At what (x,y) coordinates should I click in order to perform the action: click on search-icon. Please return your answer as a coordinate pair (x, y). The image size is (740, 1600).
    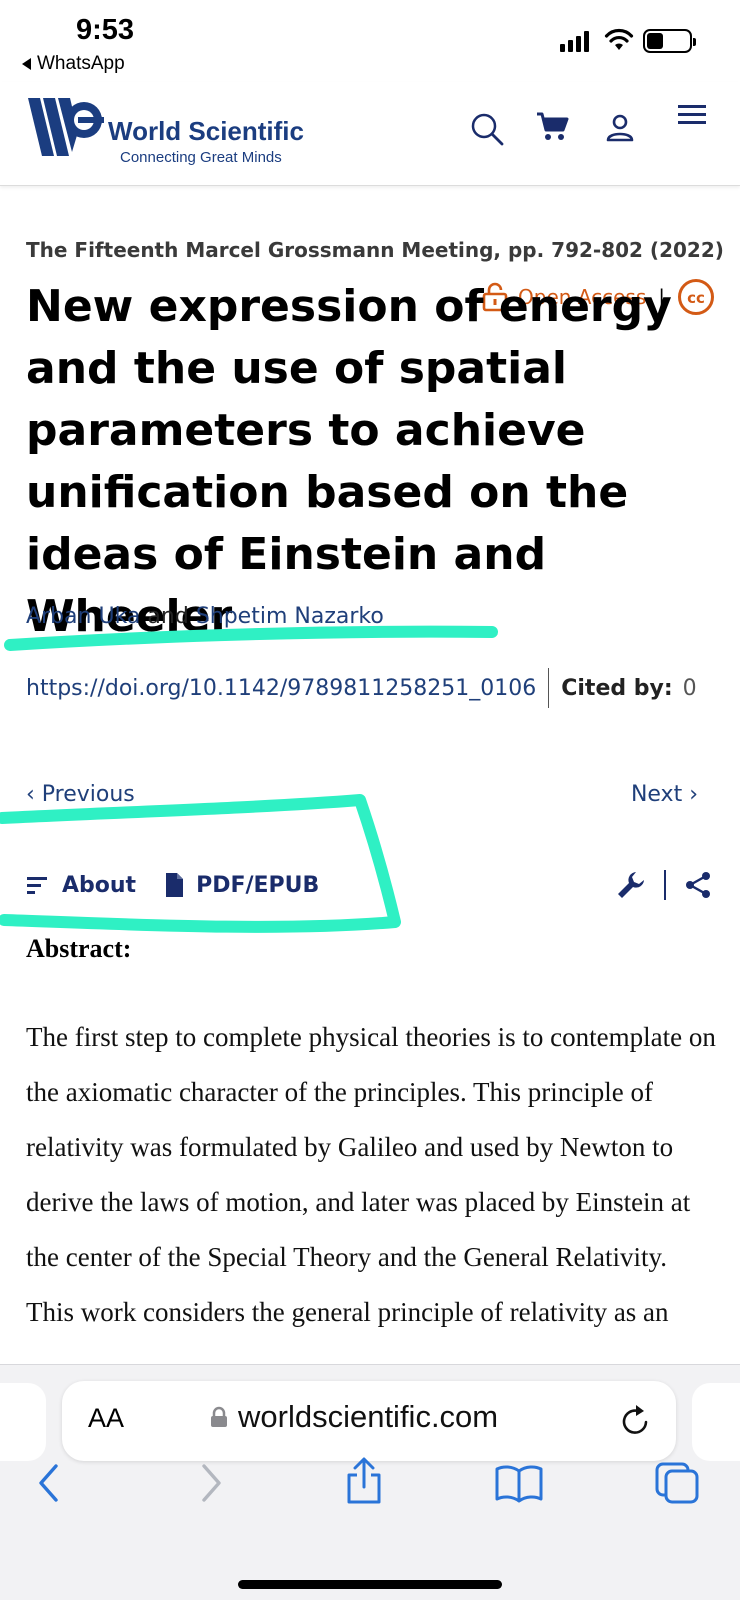
    Looking at the image, I should click on (487, 129).